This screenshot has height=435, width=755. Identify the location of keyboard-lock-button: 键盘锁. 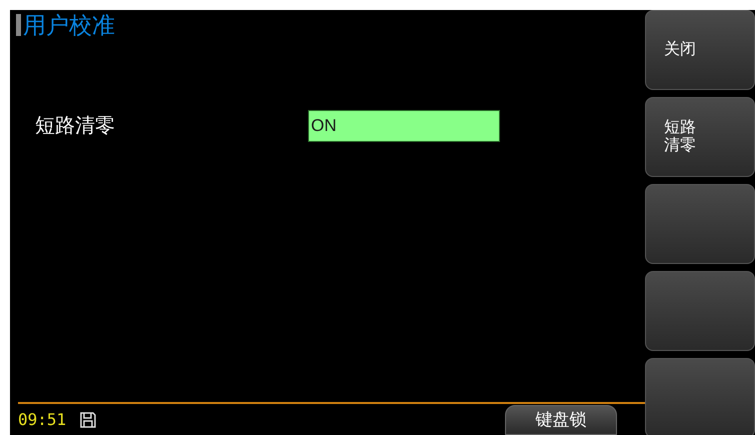
(561, 419).